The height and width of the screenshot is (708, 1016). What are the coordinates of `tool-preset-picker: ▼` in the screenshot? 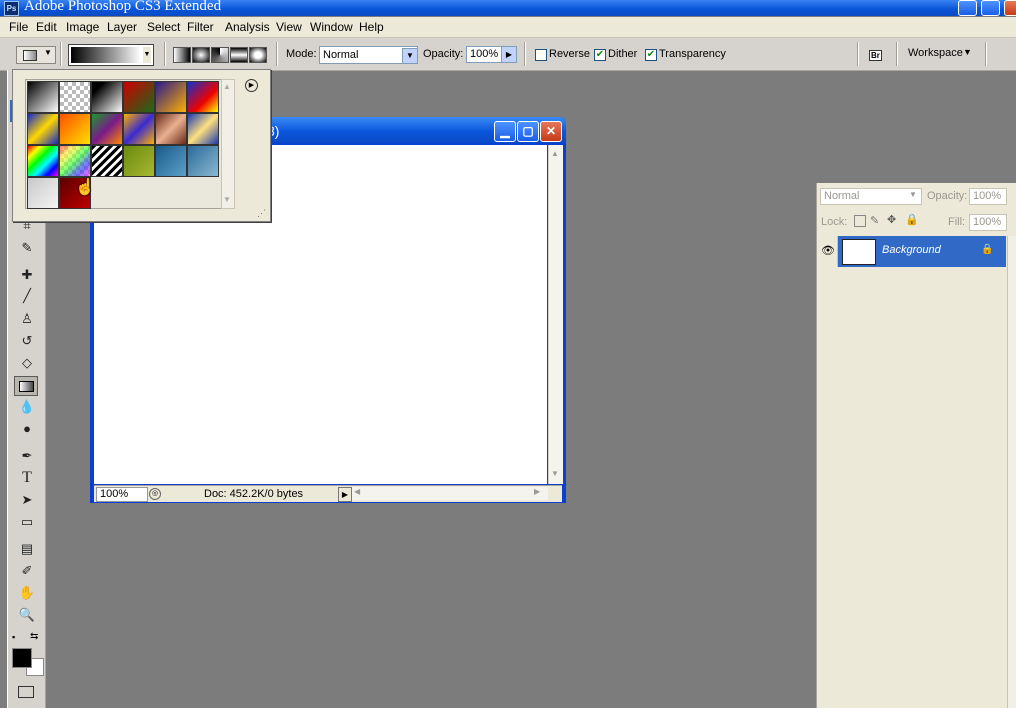 It's located at (36, 55).